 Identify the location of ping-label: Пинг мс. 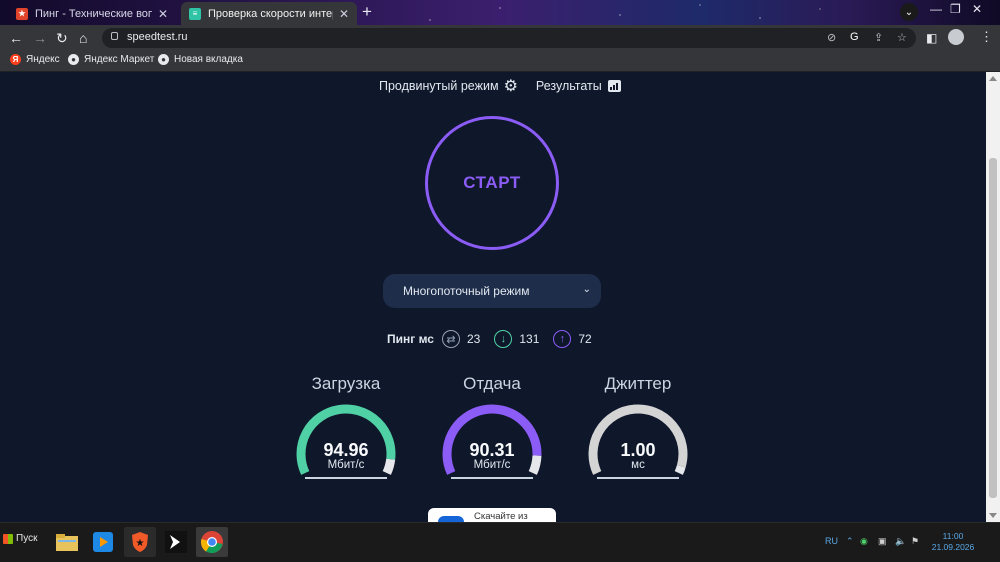
(410, 339).